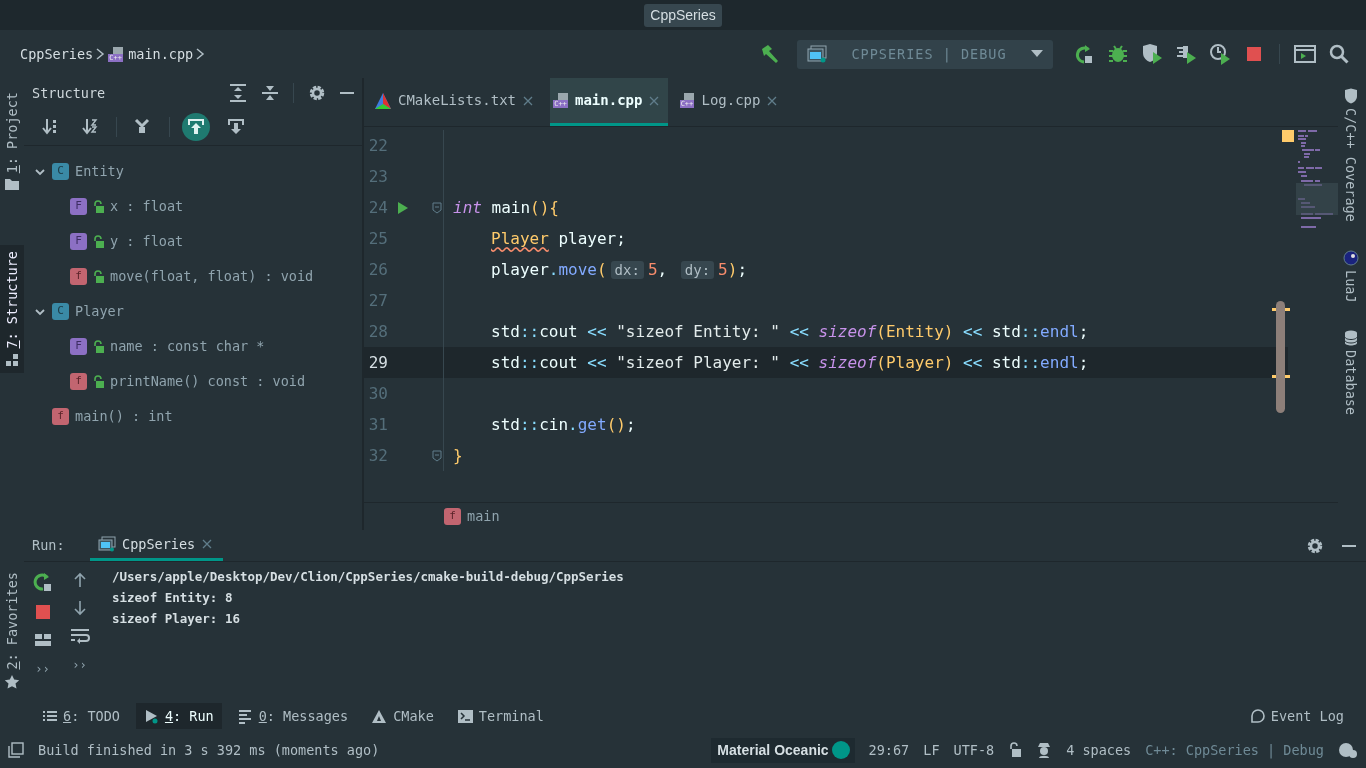 This screenshot has width=1366, height=768. Describe the element at coordinates (1339, 54) in the screenshot. I see `search-icon` at that location.